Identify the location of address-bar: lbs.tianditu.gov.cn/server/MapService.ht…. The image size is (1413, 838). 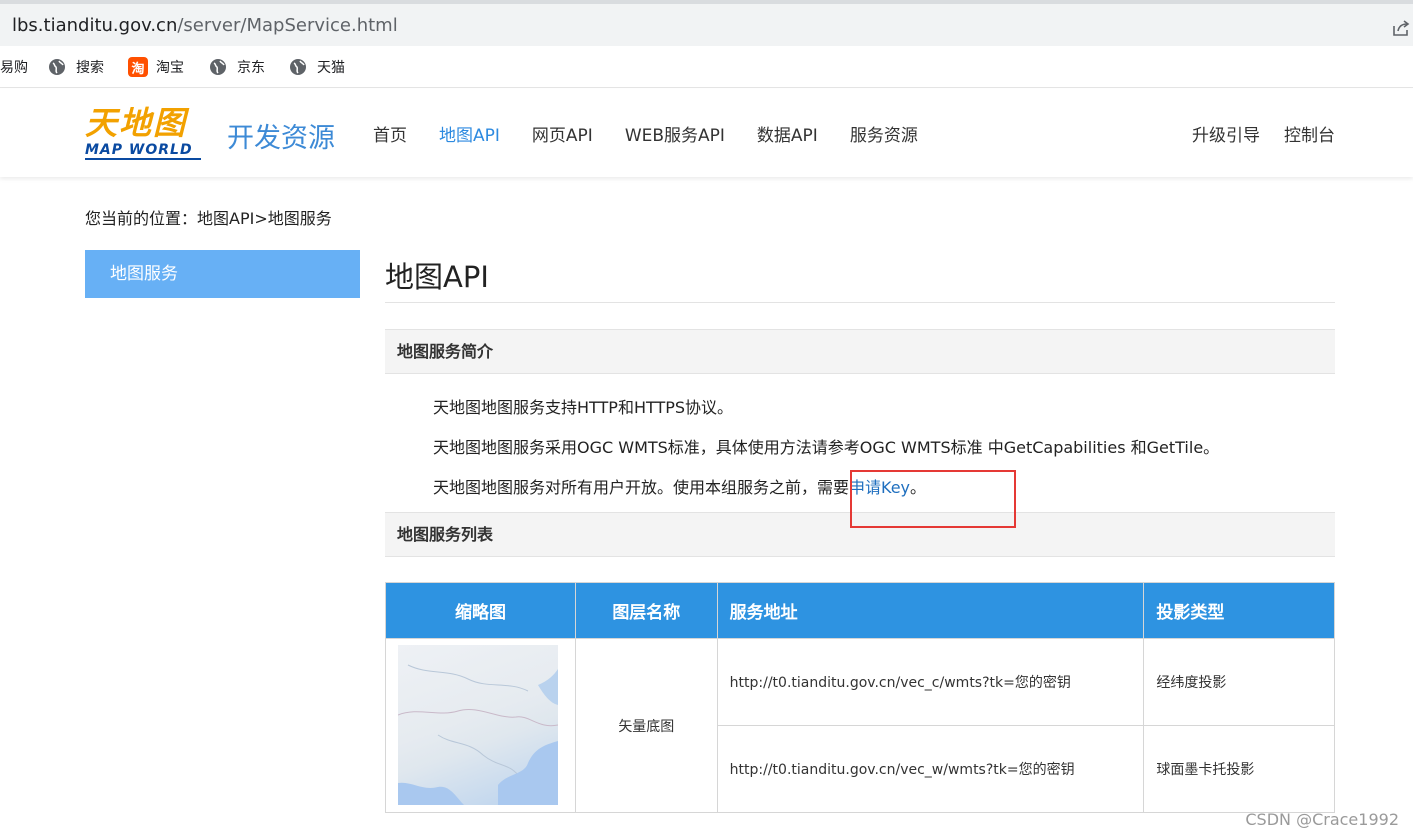
(706, 23).